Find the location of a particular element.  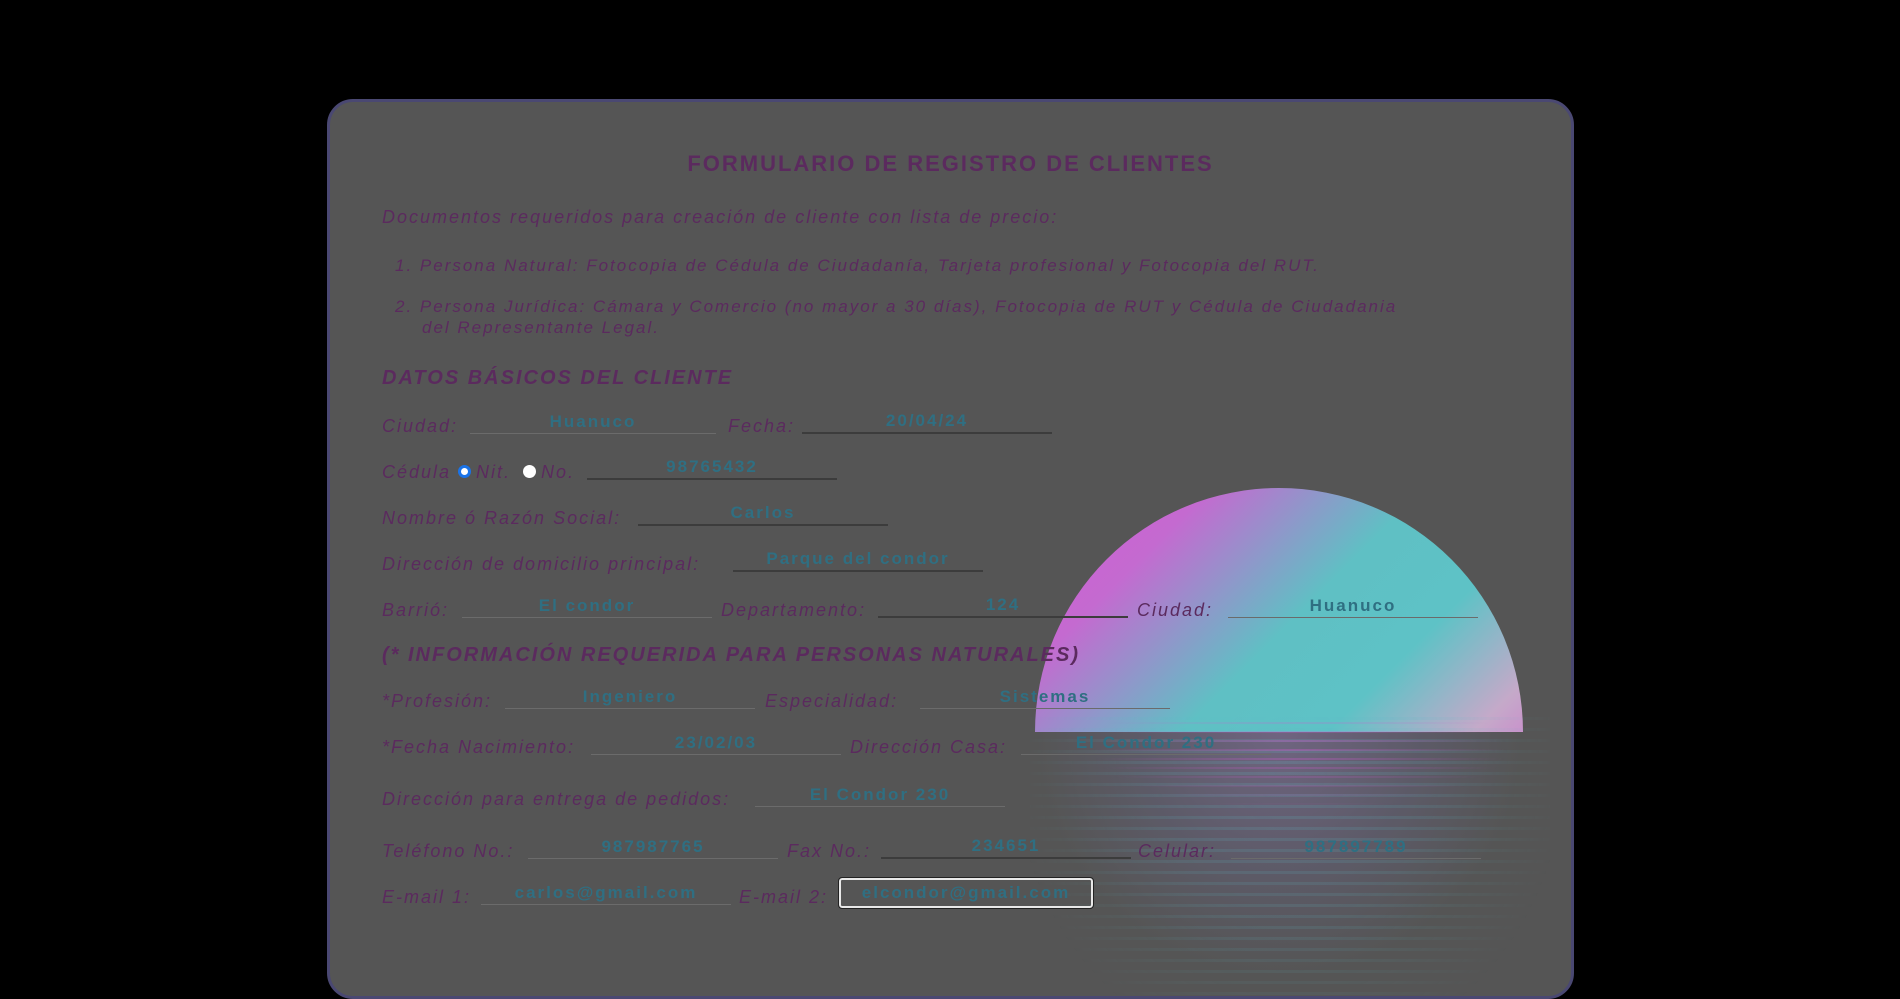

direccion-pedidos-input is located at coordinates (880, 795).